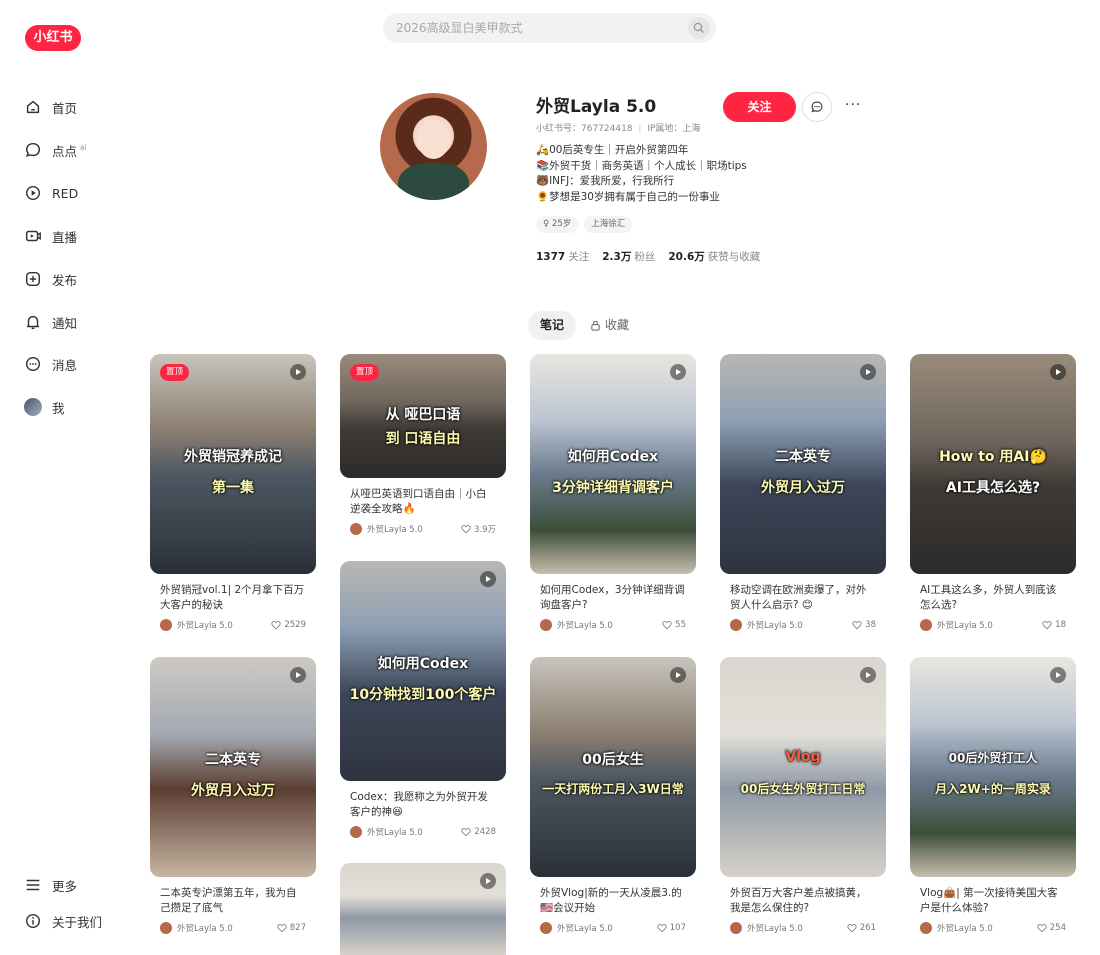  I want to click on chat-bubble-icon, so click(33, 150).